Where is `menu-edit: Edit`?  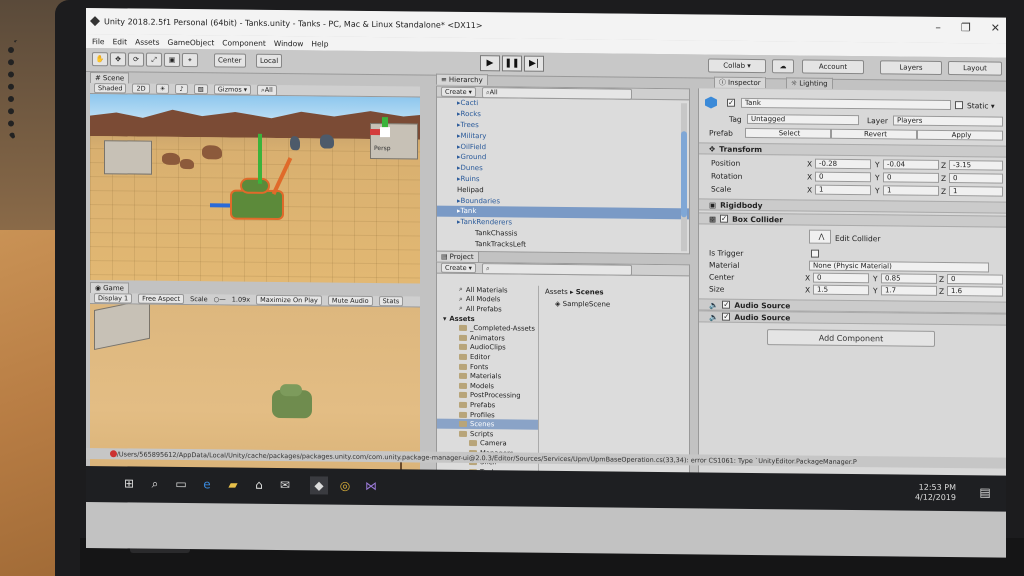
menu-edit: Edit is located at coordinates (120, 41).